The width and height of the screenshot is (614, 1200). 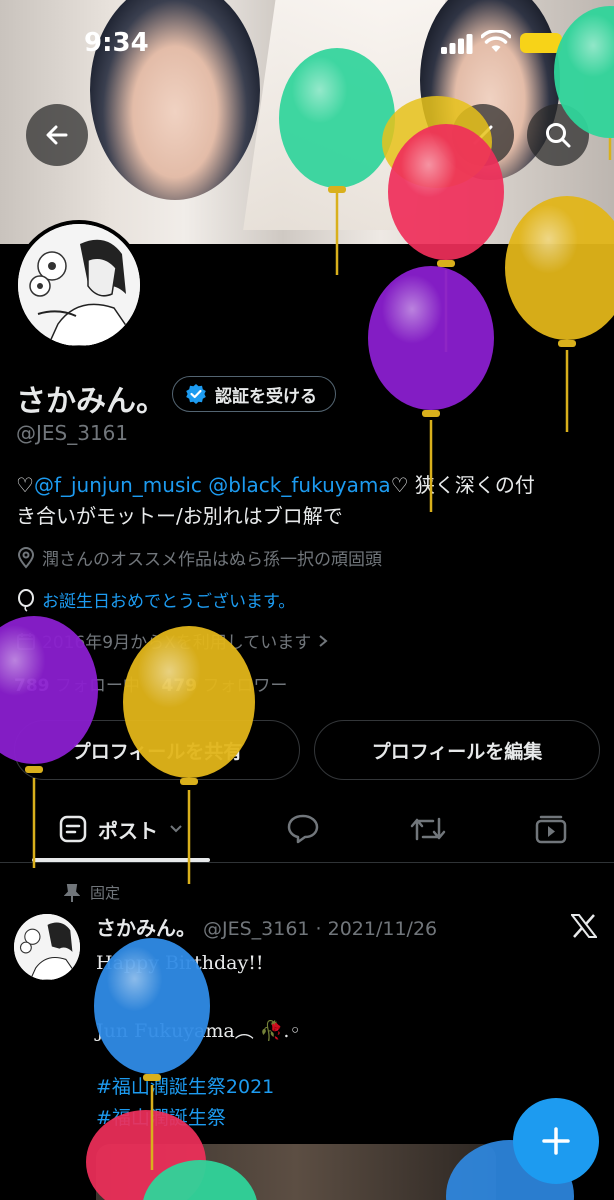 I want to click on verified-badge-icon, so click(x=196, y=394).